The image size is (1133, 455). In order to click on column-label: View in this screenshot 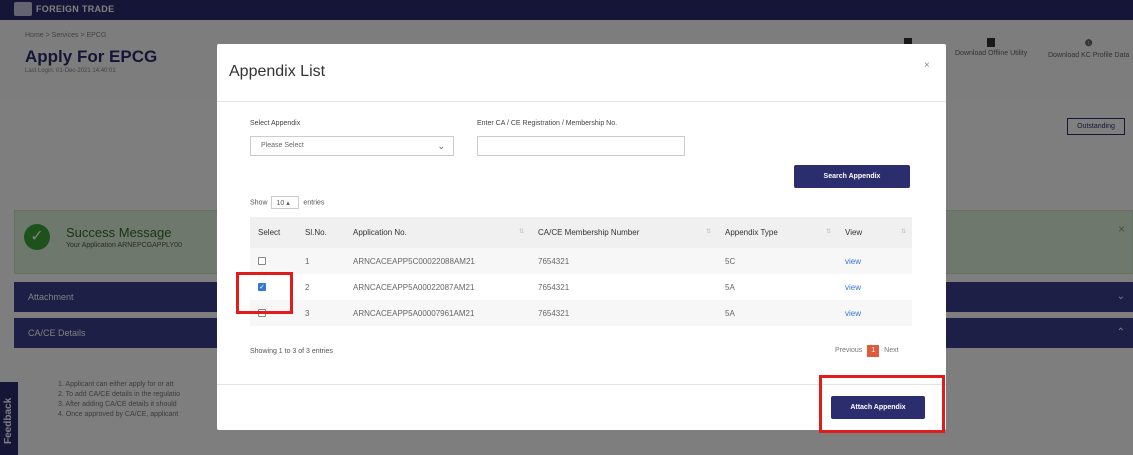, I will do `click(854, 232)`.